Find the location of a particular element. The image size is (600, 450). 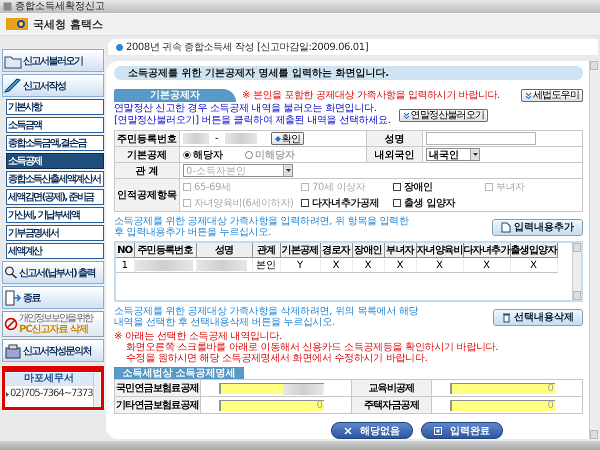

import-info-text: 연말정산 신고한 경우 소득공제 내역을 불러오는 화면입니다. is located at coordinates (246, 109).